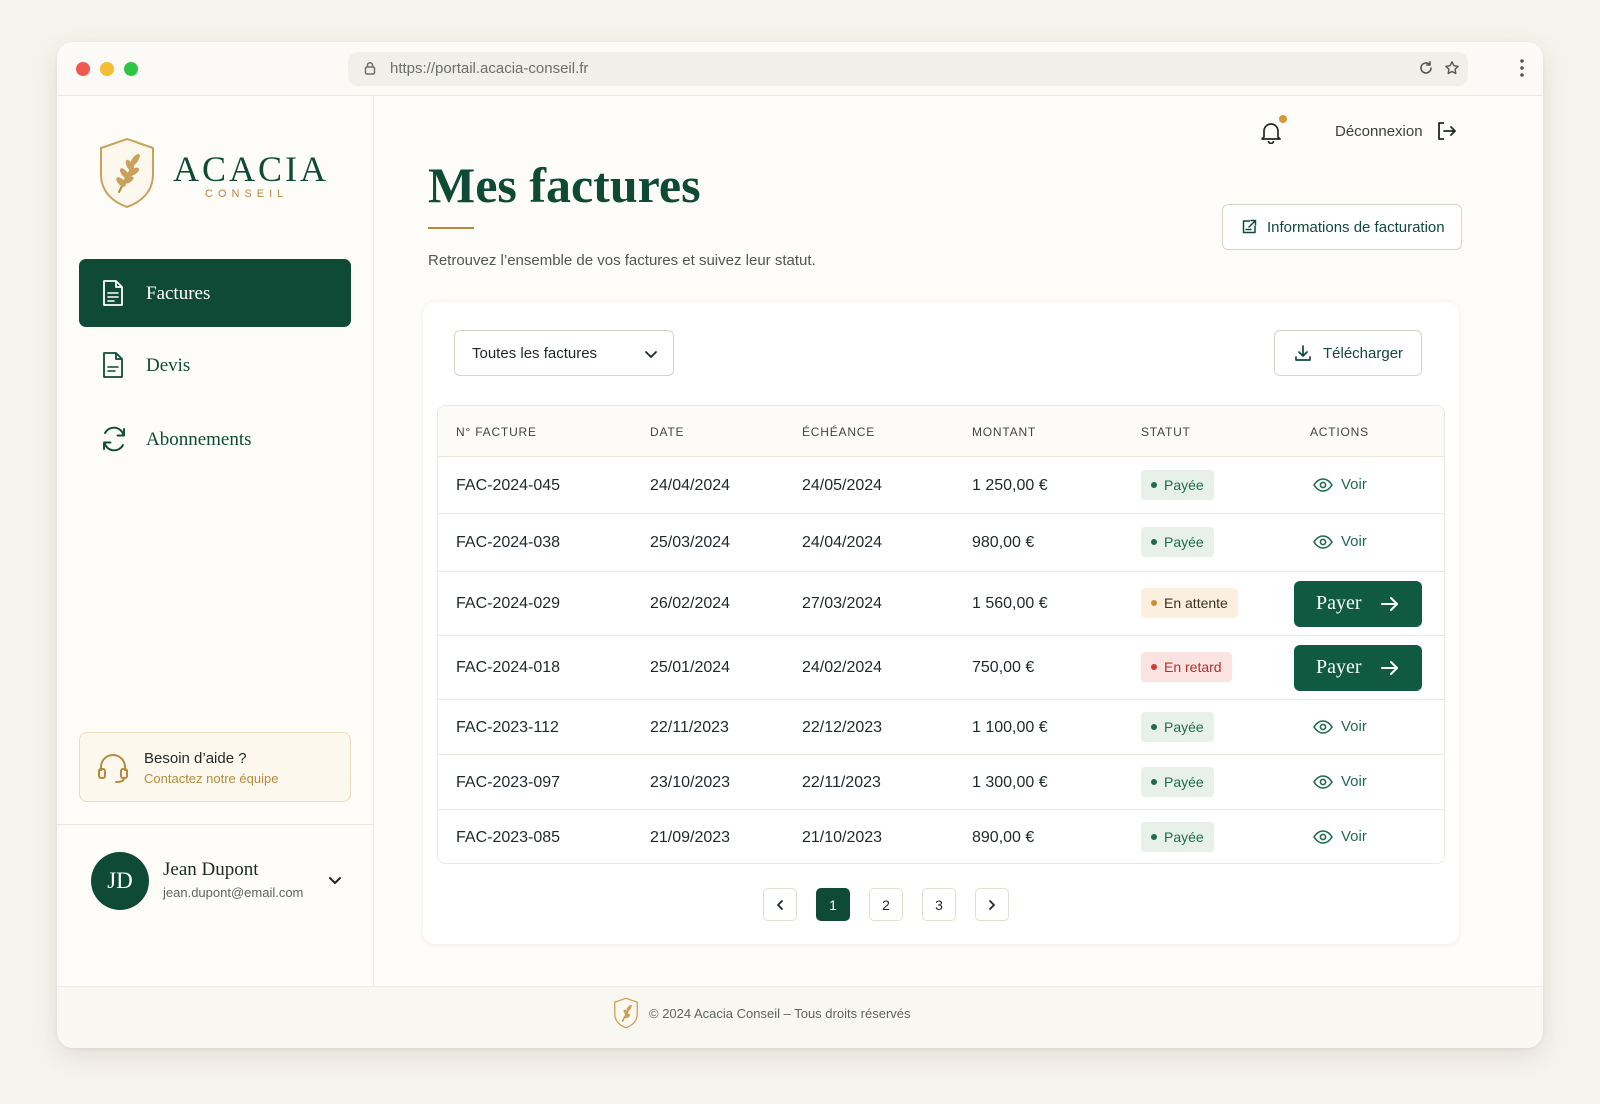 The height and width of the screenshot is (1104, 1600). I want to click on browser-chrome: https://portail.acacia-conseil.fr, so click(800, 69).